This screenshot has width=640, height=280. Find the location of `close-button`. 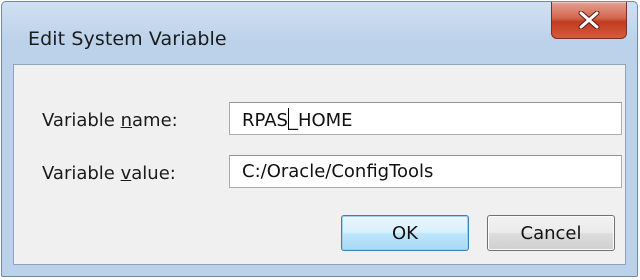

close-button is located at coordinates (589, 20).